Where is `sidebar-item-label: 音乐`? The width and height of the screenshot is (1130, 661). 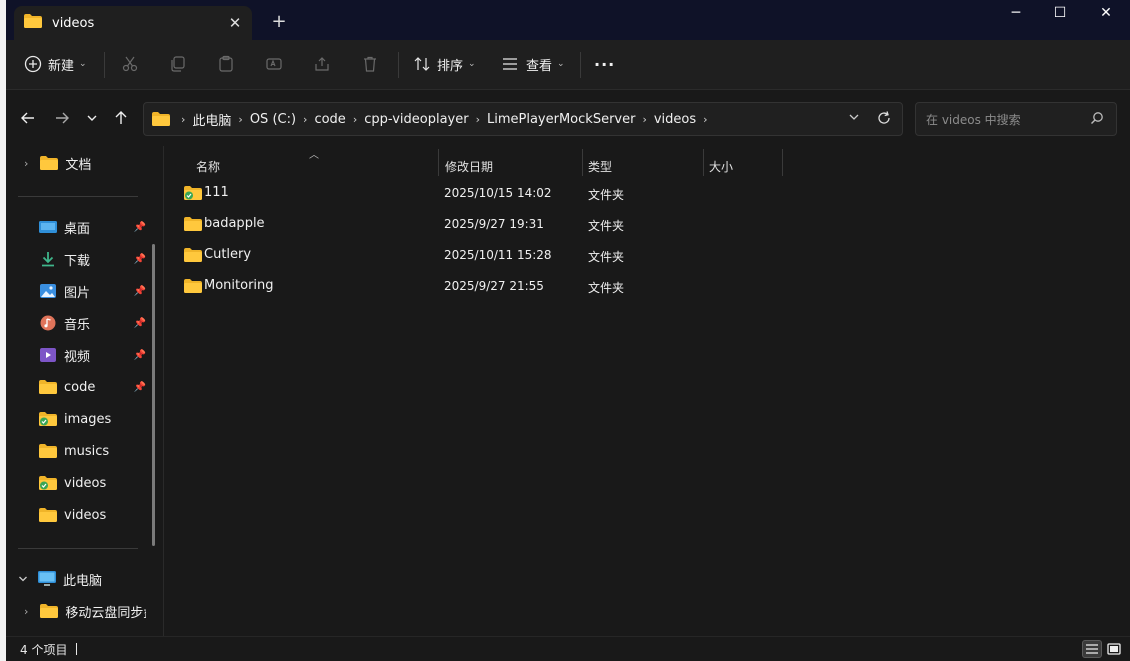 sidebar-item-label: 音乐 is located at coordinates (77, 325).